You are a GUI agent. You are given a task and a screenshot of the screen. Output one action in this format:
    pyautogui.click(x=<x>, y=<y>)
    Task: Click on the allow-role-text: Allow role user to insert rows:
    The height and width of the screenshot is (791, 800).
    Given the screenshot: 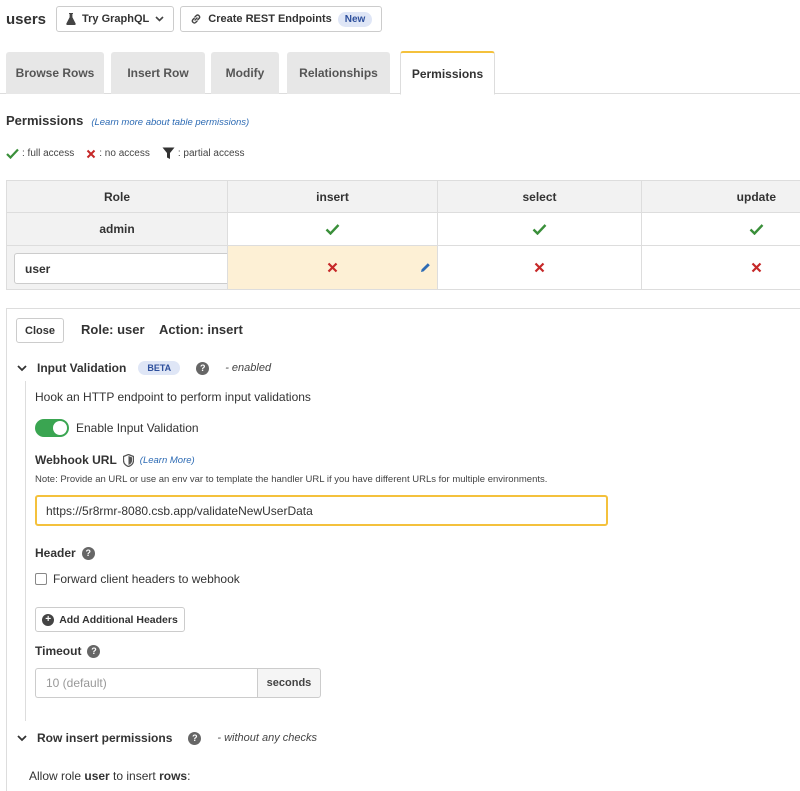 What is the action you would take?
    pyautogui.click(x=109, y=776)
    